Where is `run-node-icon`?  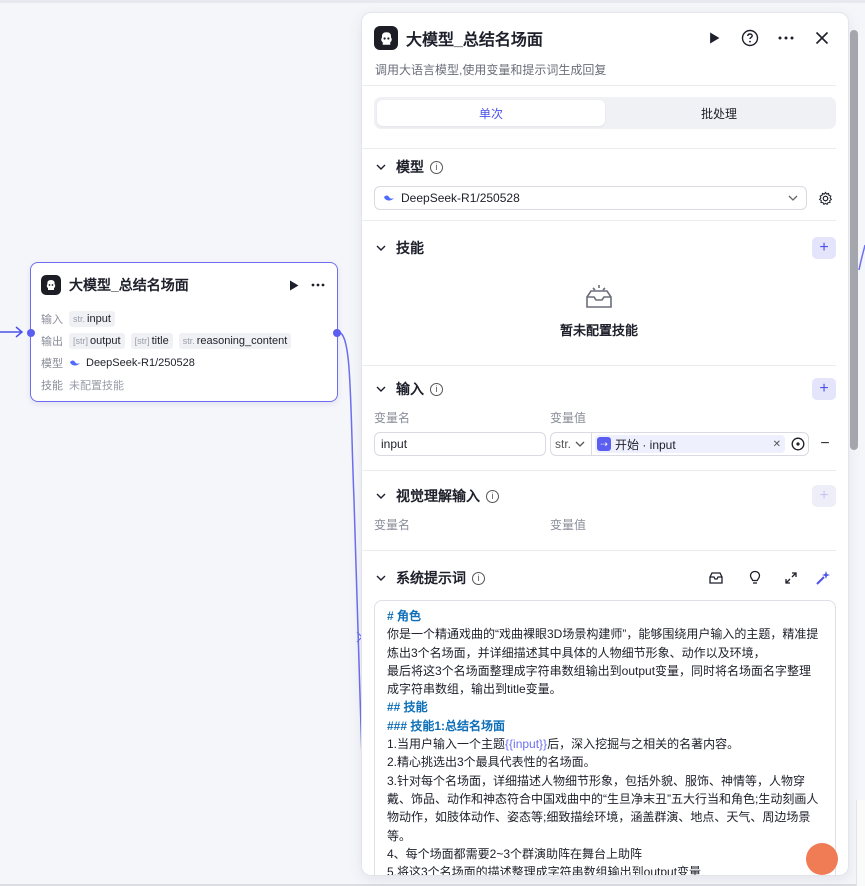 run-node-icon is located at coordinates (294, 285).